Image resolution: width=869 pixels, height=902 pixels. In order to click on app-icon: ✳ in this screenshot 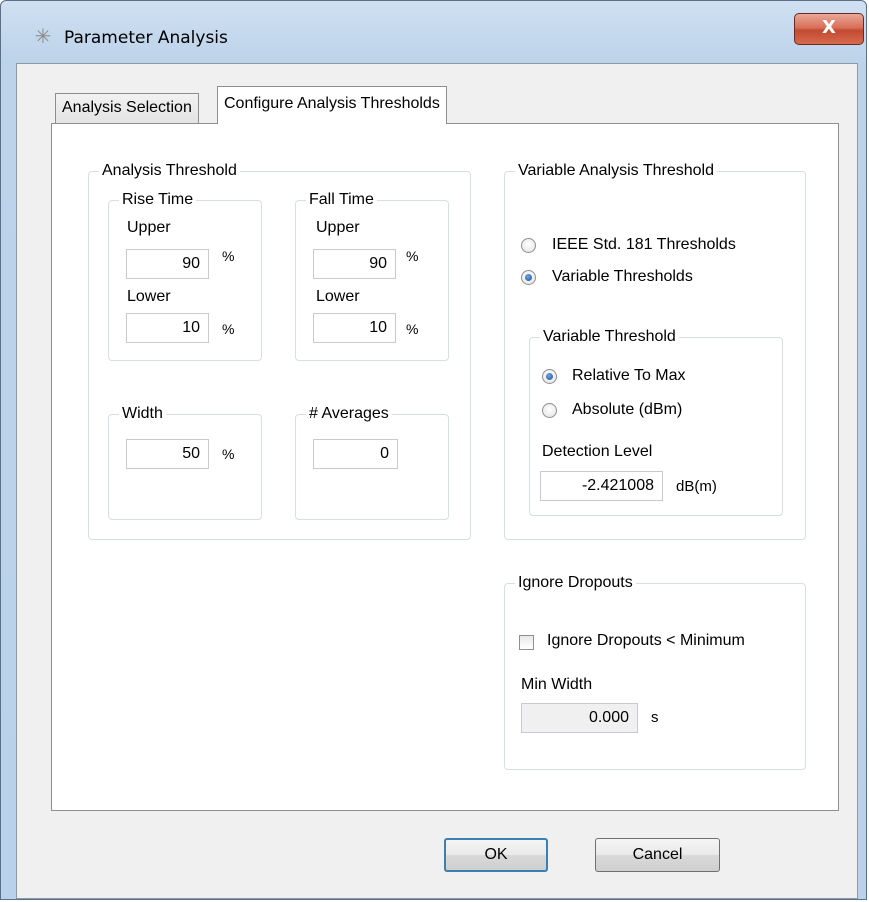, I will do `click(43, 37)`.